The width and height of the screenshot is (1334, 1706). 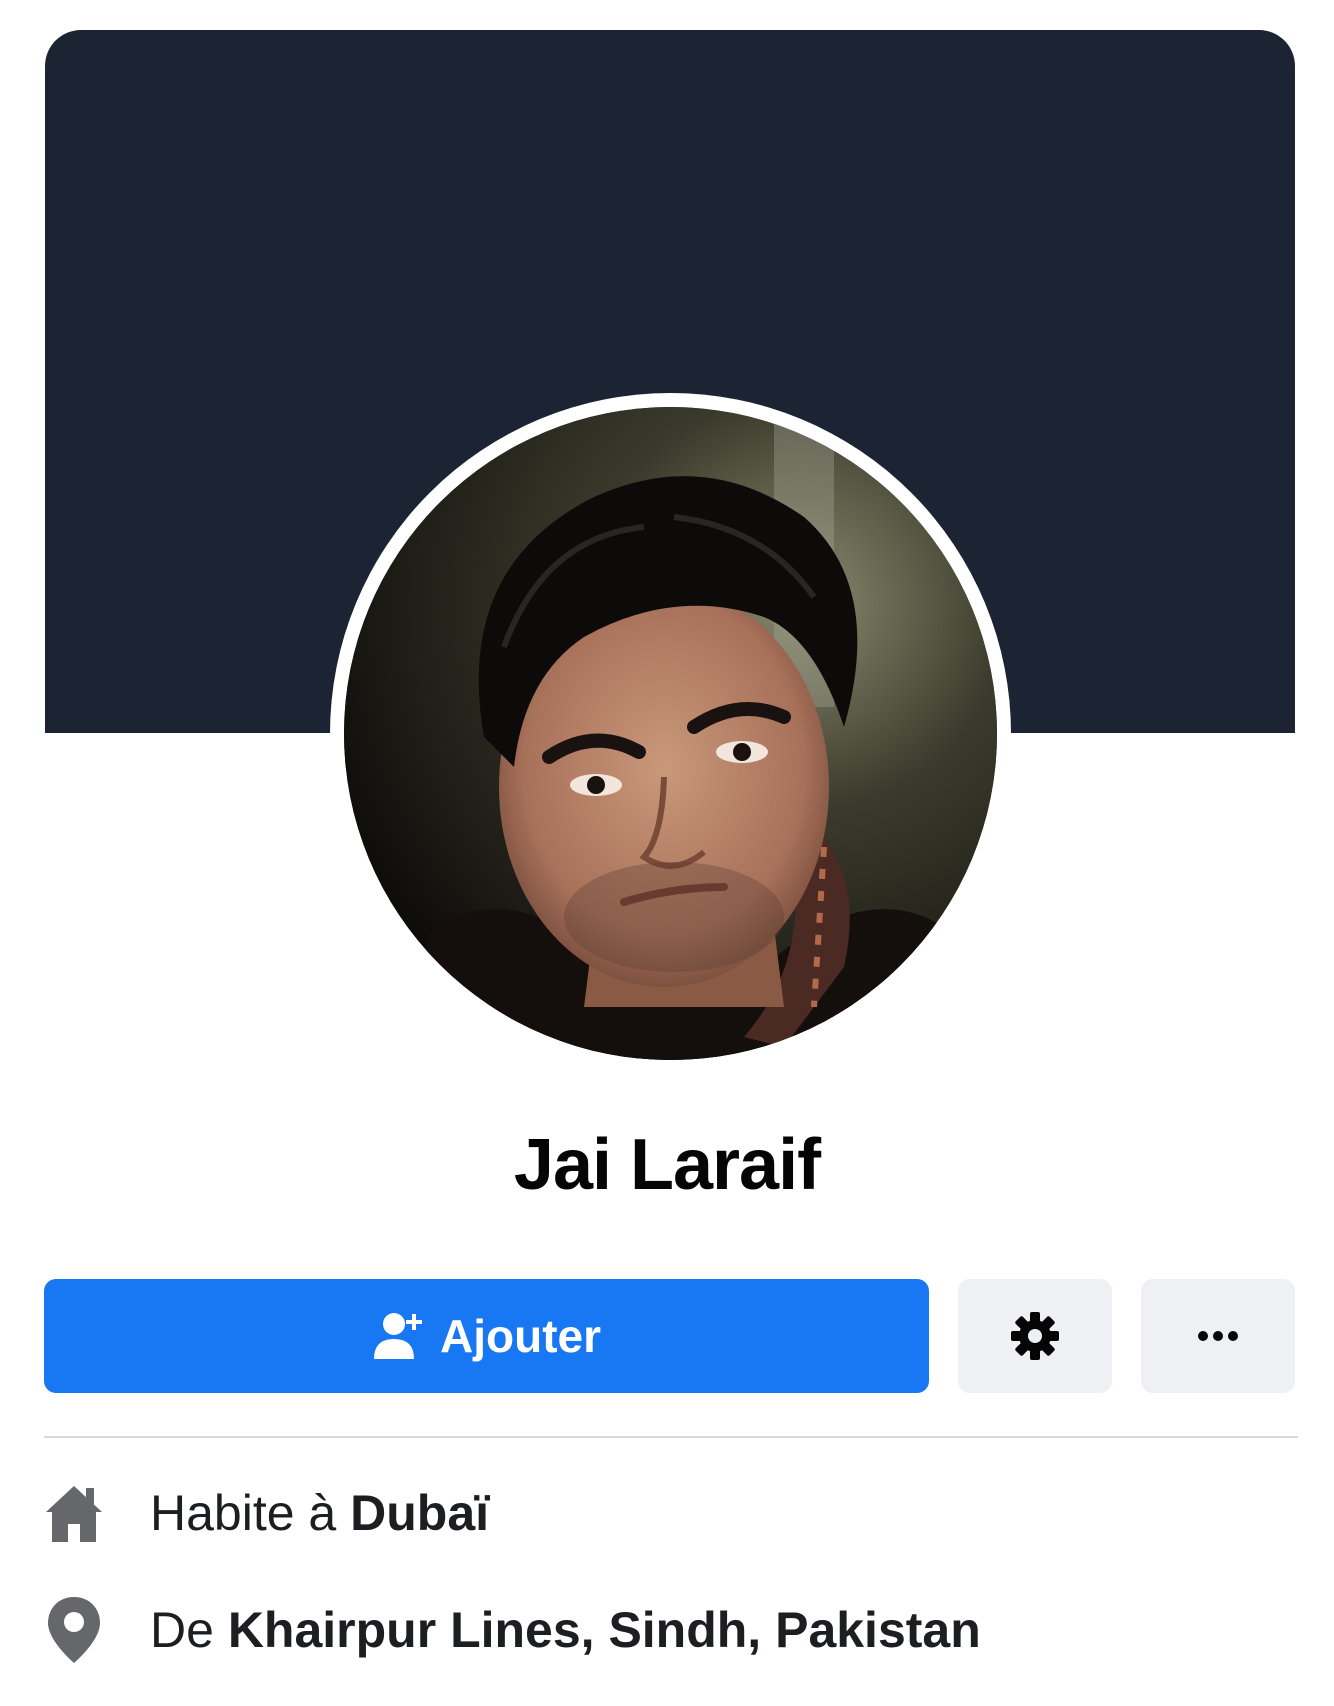 I want to click on add-friend-icon, so click(x=398, y=1336).